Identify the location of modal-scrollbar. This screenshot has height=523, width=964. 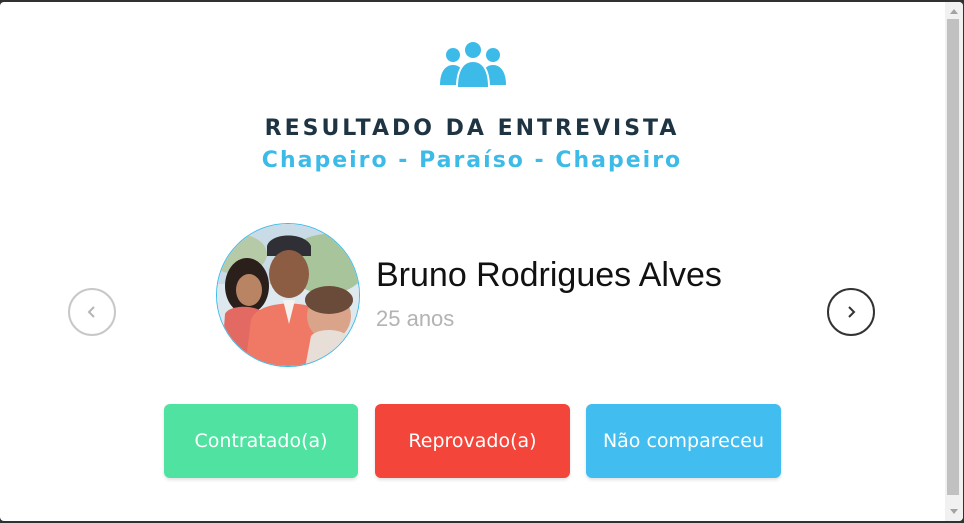
(954, 261).